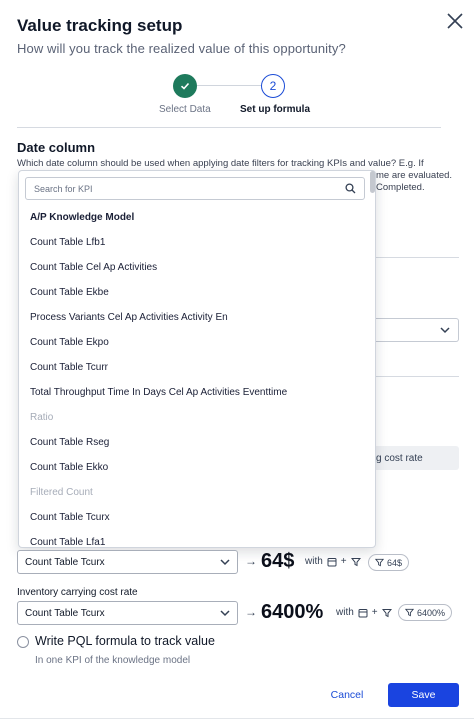  What do you see at coordinates (350, 188) in the screenshot?
I see `search-icon` at bounding box center [350, 188].